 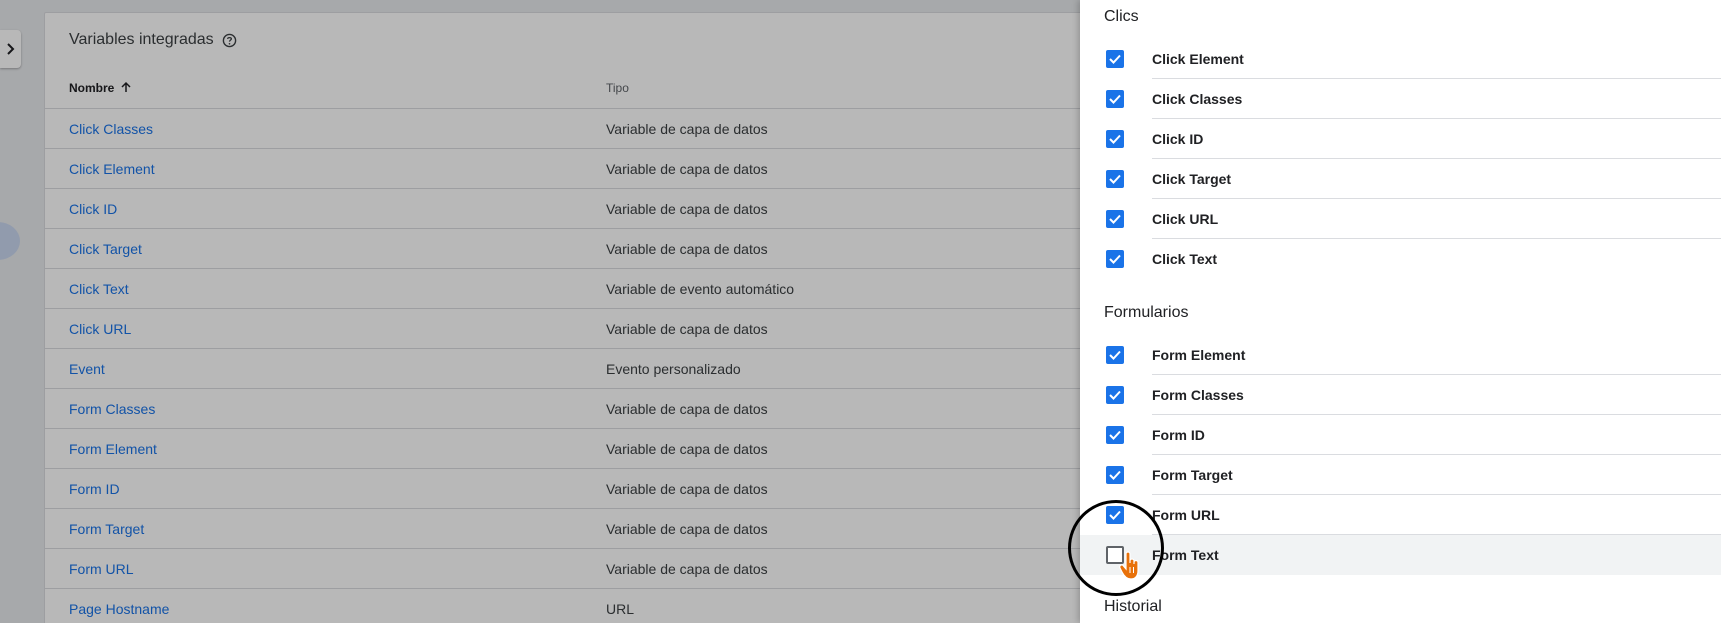 I want to click on checkbox-label: Form Element, so click(x=1199, y=355).